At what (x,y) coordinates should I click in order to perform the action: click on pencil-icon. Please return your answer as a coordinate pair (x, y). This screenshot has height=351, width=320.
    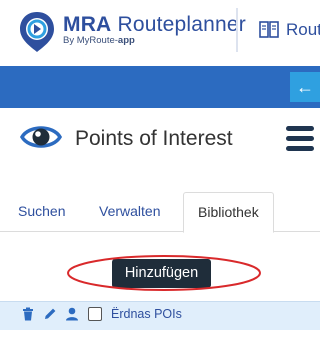
    Looking at the image, I should click on (50, 314).